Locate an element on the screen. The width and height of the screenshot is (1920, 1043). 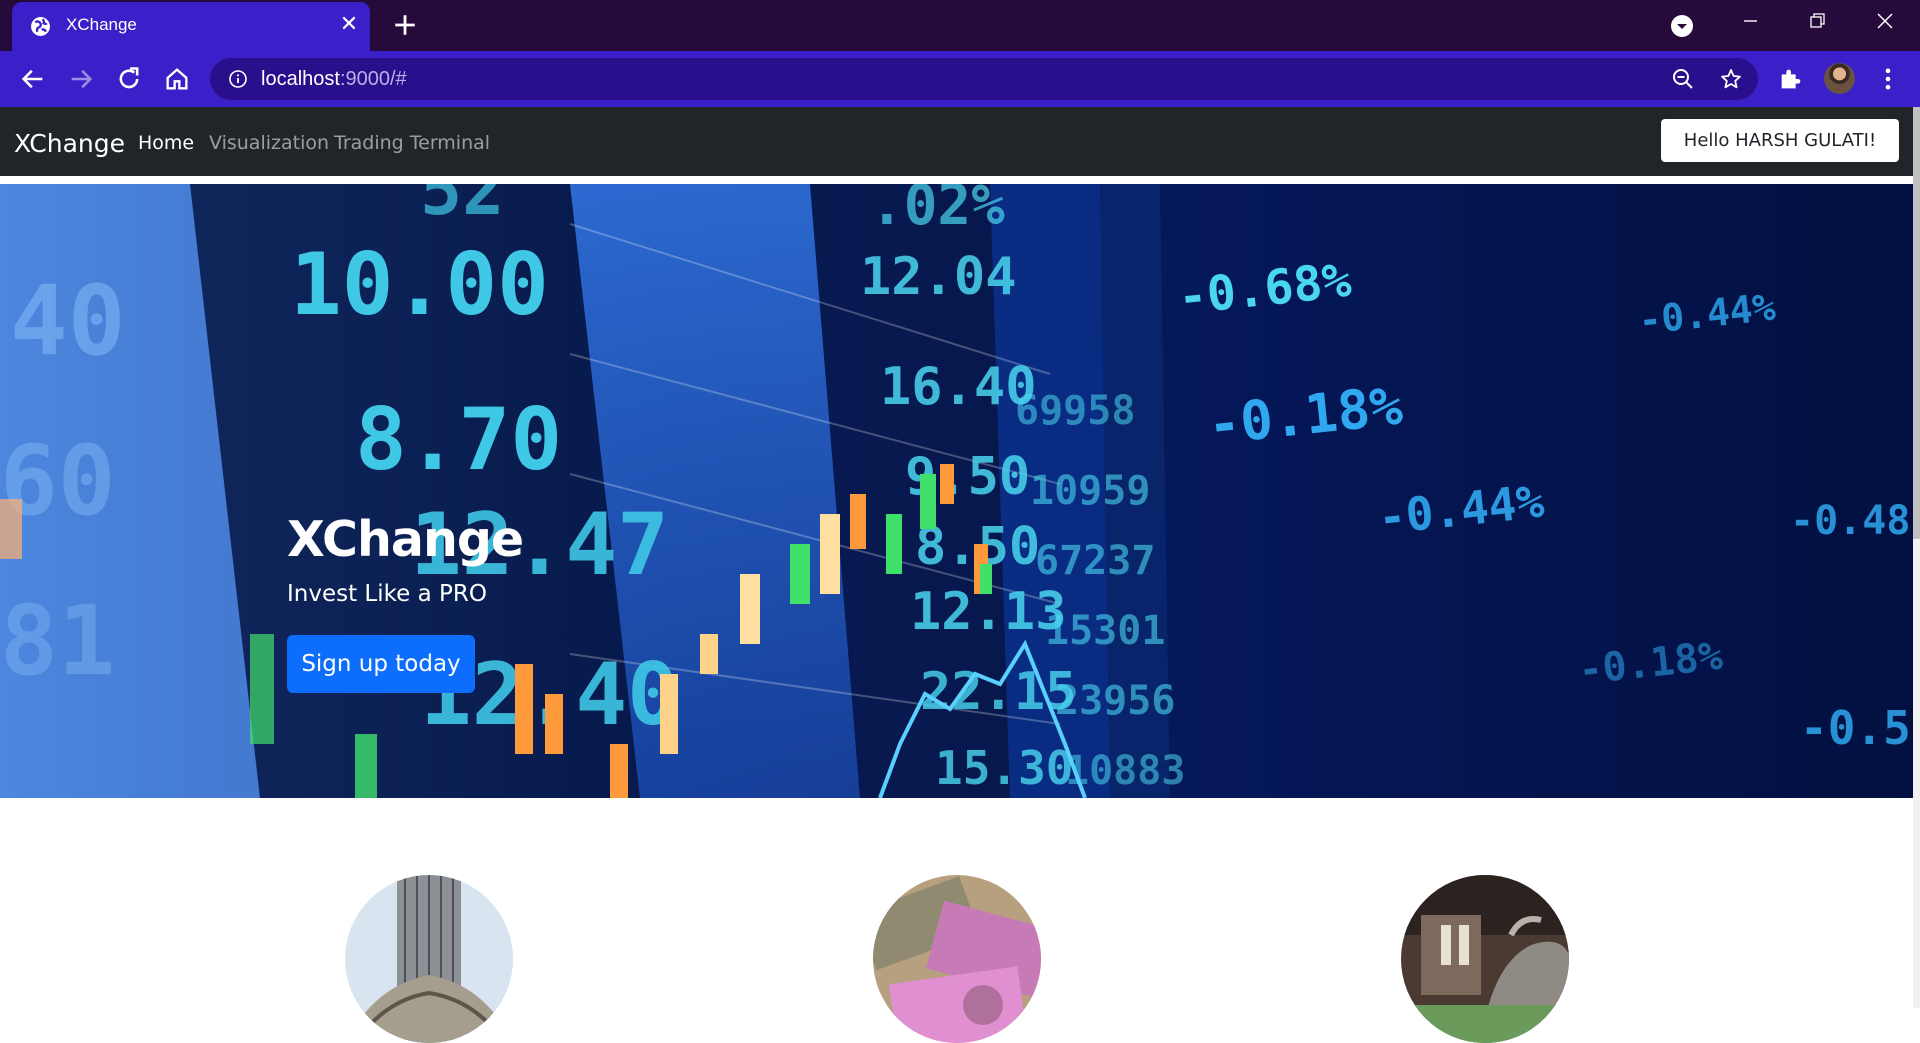
user-greeting-button: Hello HARSH GULATI! is located at coordinates (1780, 140).